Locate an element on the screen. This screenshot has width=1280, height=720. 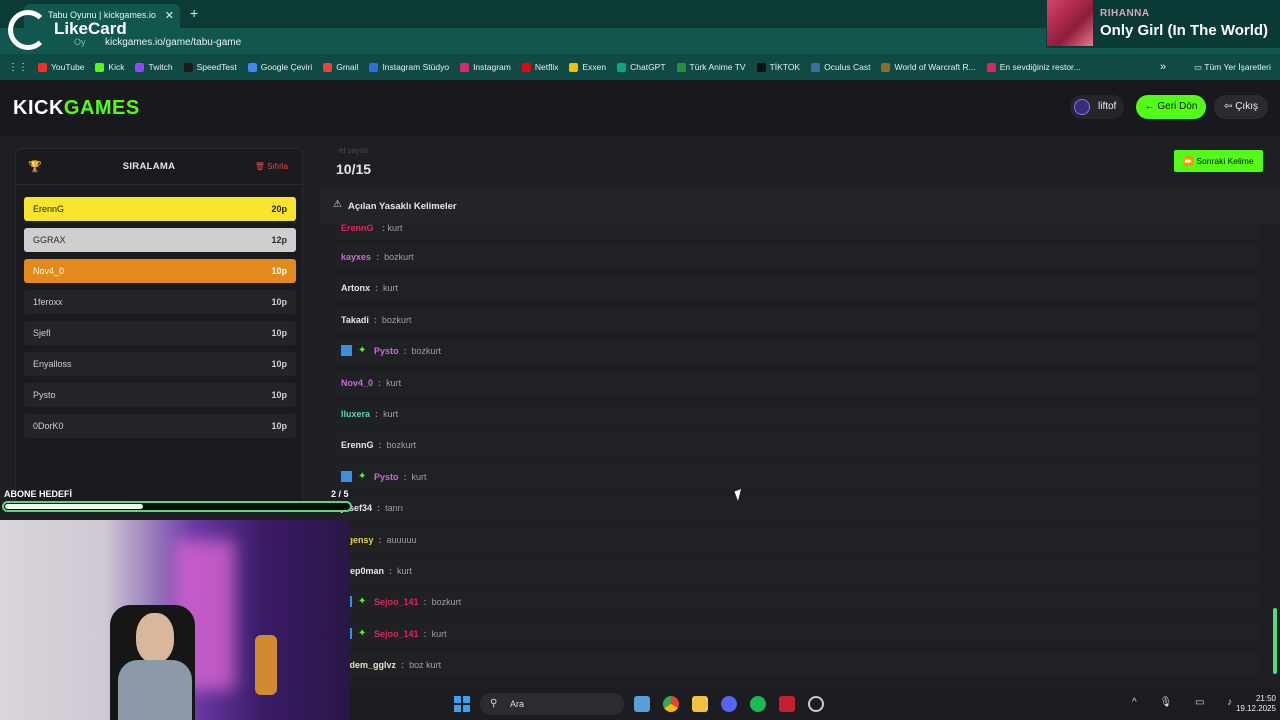
bookmark-item: Twitch is located at coordinates (154, 67).